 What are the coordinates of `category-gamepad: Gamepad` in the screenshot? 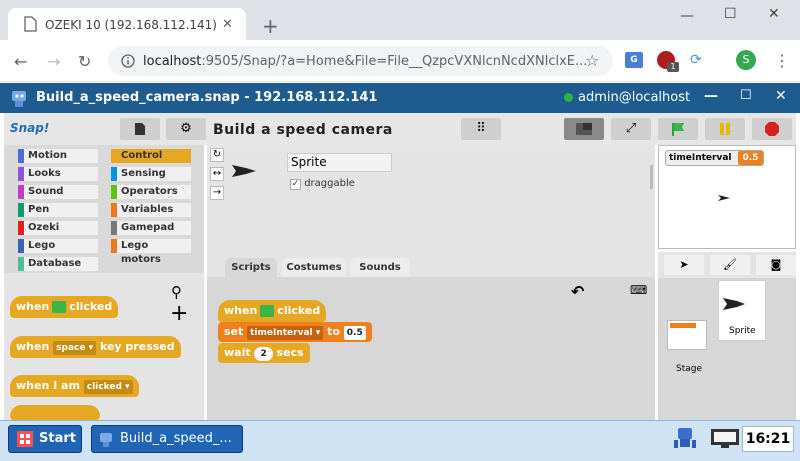 It's located at (151, 228).